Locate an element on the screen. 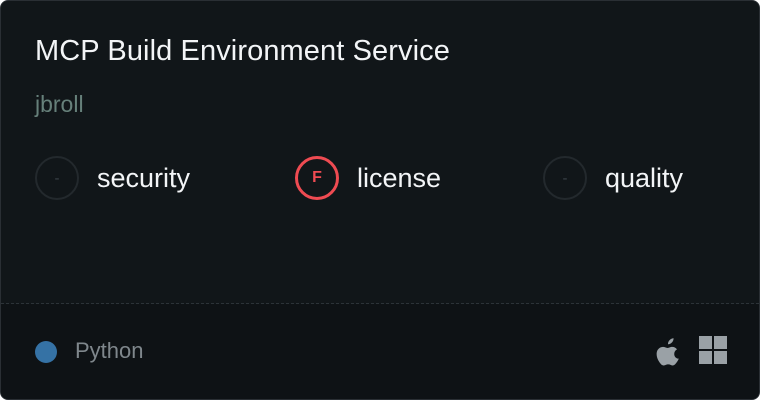 The width and height of the screenshot is (760, 400). metric-license: F license is located at coordinates (368, 178).